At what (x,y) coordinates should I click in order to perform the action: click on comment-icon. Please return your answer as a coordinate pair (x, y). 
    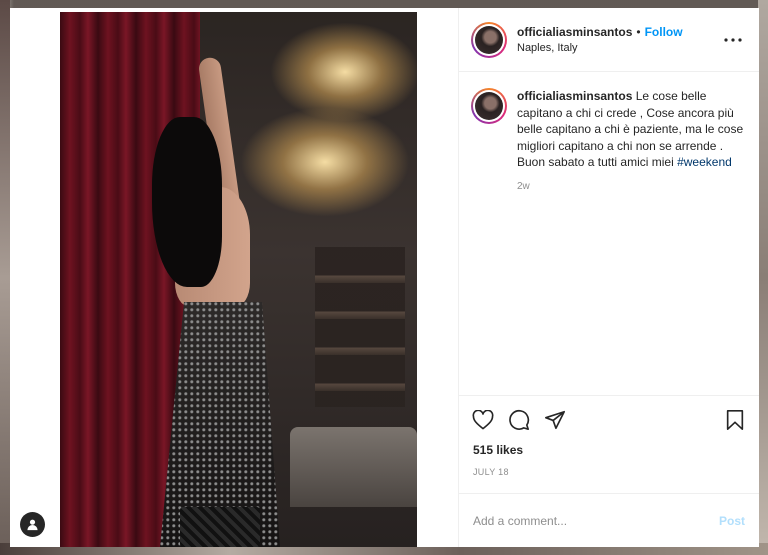
    Looking at the image, I should click on (519, 420).